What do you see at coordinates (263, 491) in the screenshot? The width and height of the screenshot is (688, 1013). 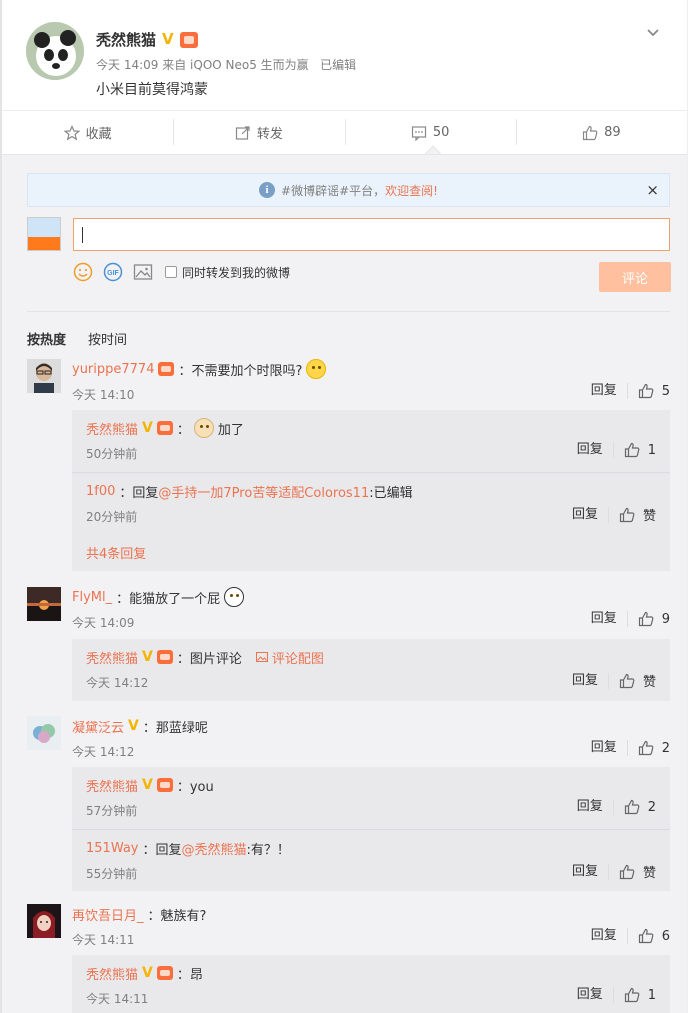 I see `mention-link: @手持一加7Pro苦等适配Coloros11` at bounding box center [263, 491].